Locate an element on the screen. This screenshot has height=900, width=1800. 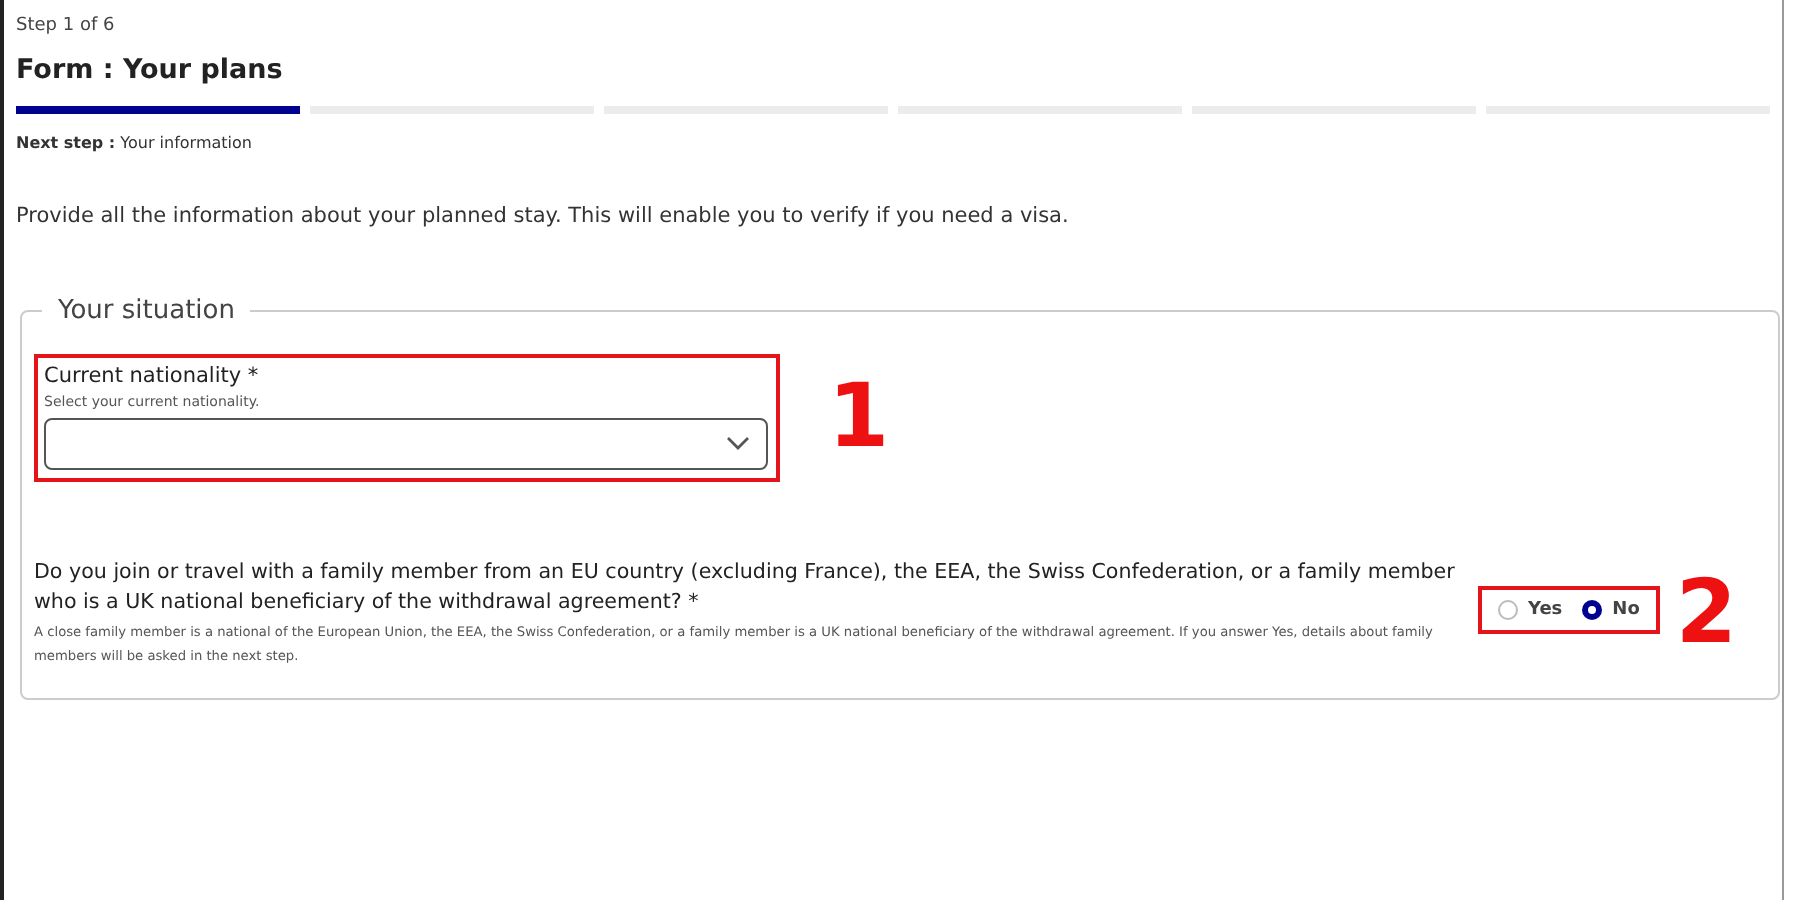
question-label: Do you join or travel with a family member from an EU country (excluding France), the EEA, the Swiss Confederation, or a family member who is a UK national beneficiary of the withdrawal agreement? * is located at coordinates (745, 588).